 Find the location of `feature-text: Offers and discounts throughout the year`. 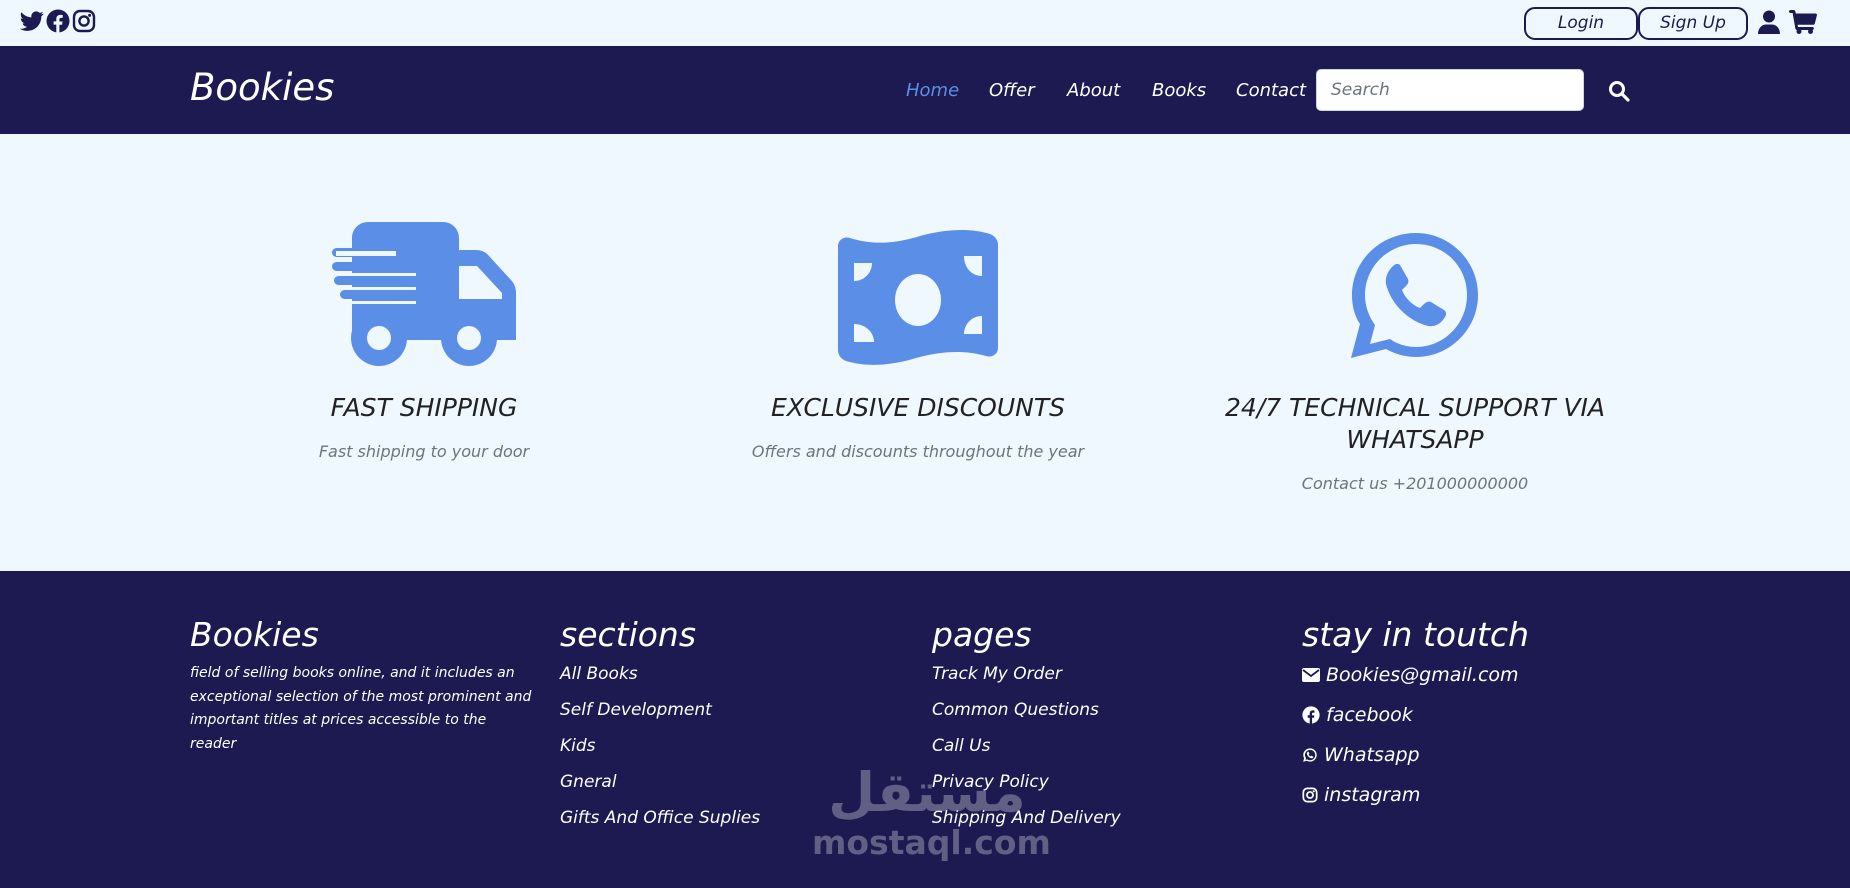

feature-text: Offers and discounts throughout the year is located at coordinates (918, 451).